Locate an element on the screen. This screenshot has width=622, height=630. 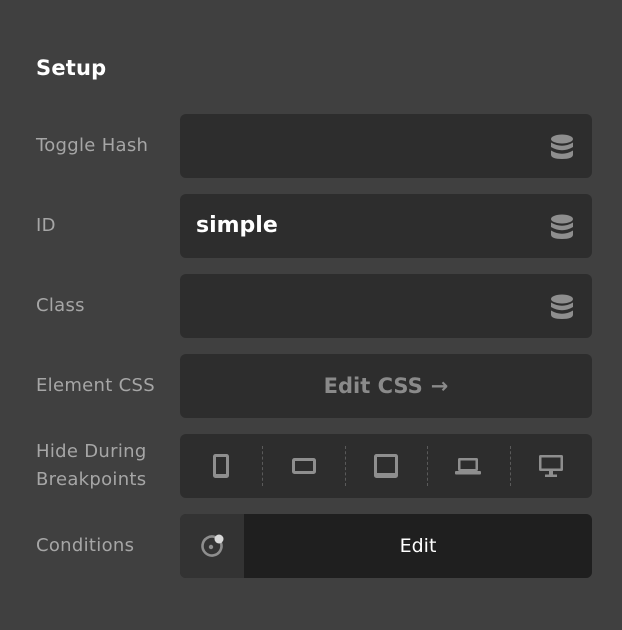
desktop-icon is located at coordinates (550, 466).